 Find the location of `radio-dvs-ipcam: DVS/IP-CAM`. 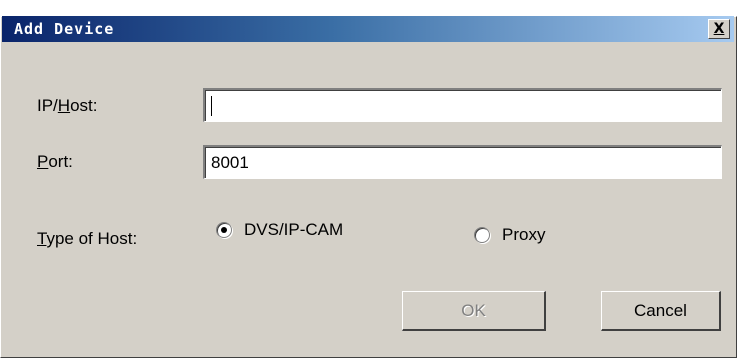

radio-dvs-ipcam: DVS/IP-CAM is located at coordinates (279, 230).